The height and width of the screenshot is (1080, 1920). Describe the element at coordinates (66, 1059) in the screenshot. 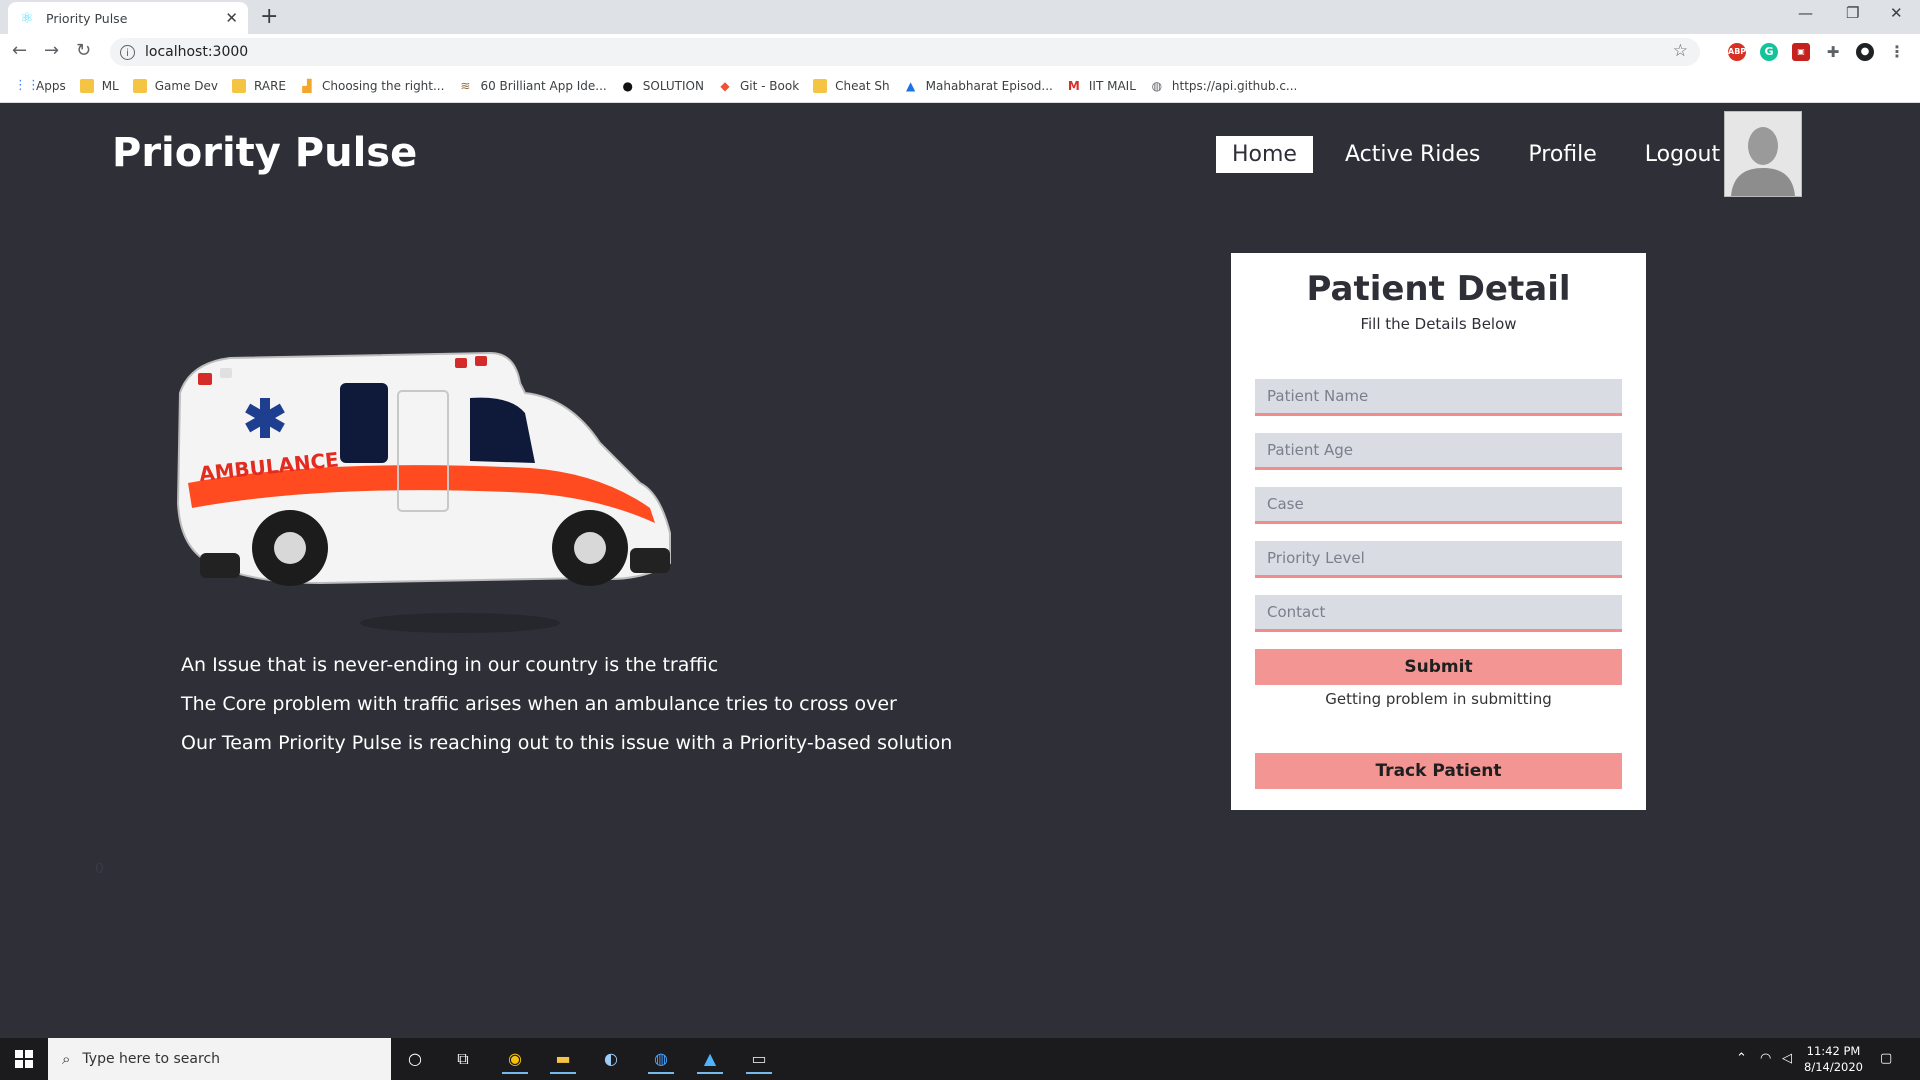

I see `search-icon: ⌕` at that location.